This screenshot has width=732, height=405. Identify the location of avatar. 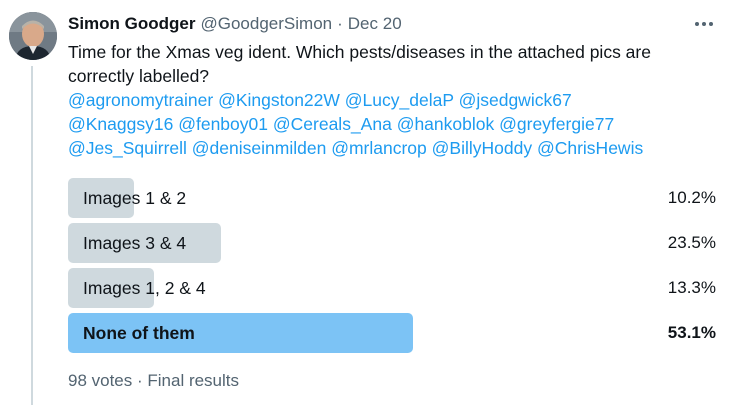
(33, 36).